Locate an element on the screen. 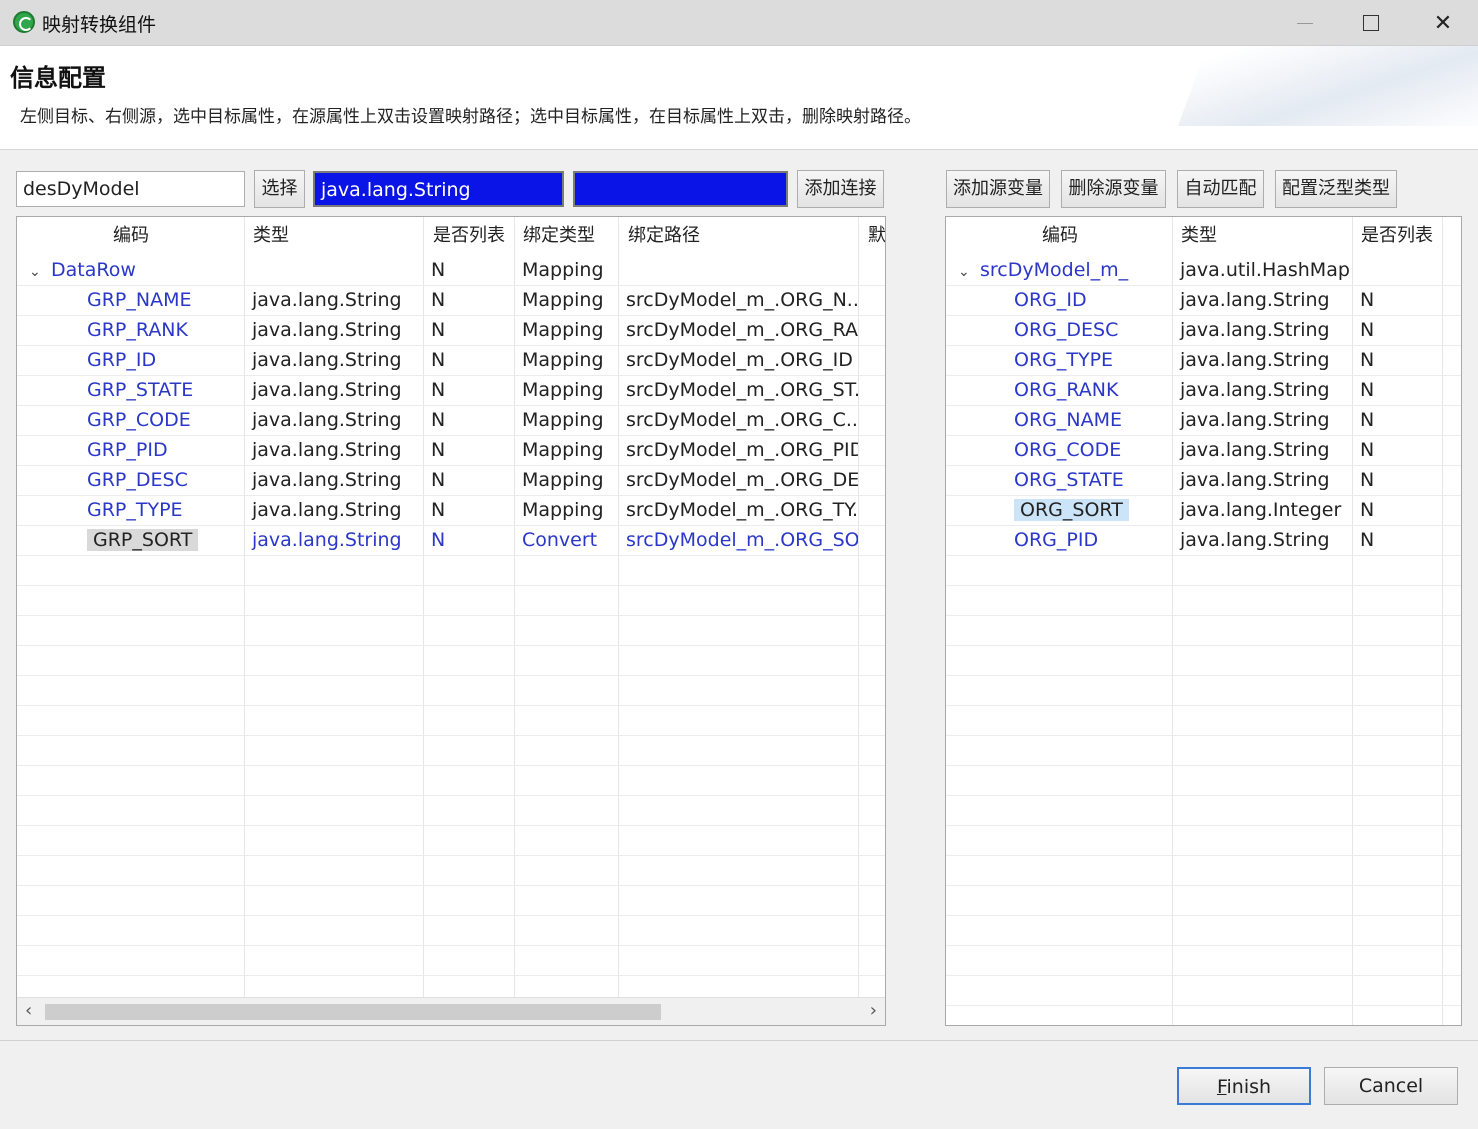 The image size is (1478, 1129). source-table-header: 编码 类型 是否列表 is located at coordinates (1203, 236).